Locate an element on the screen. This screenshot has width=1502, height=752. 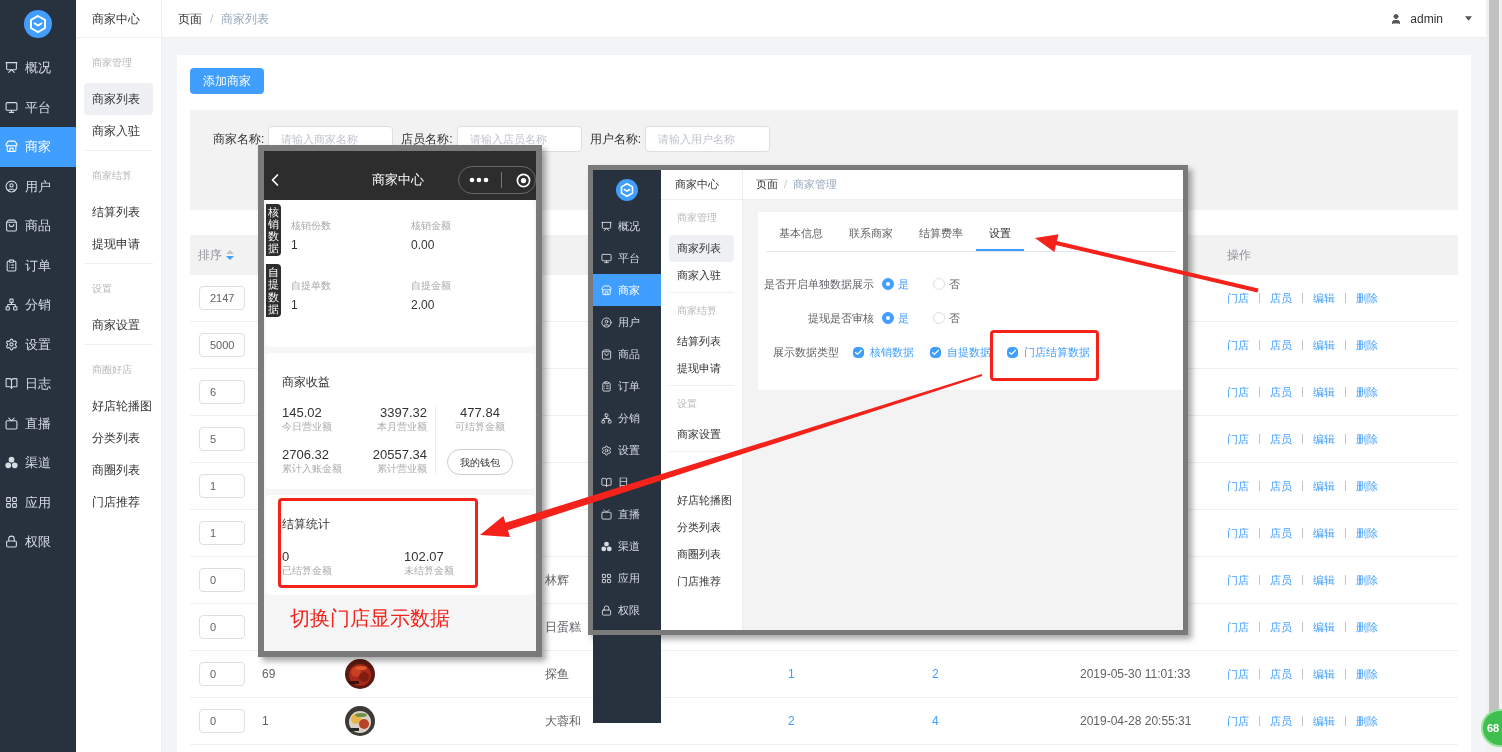
table-cell: 探鱼 is located at coordinates (557, 674).